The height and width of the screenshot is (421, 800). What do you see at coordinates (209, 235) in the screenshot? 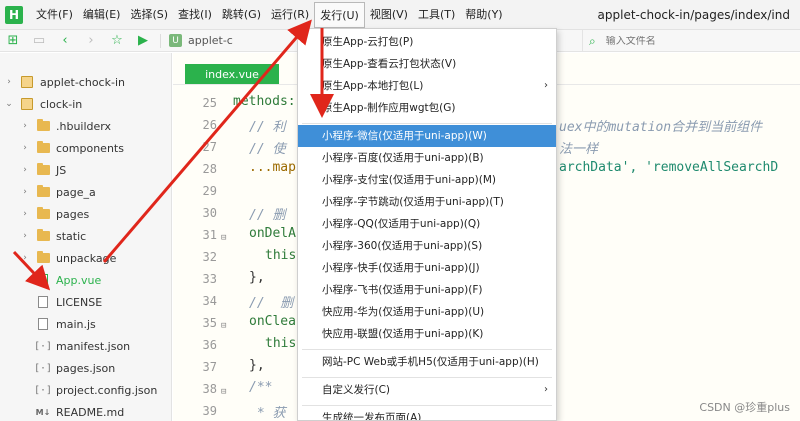
I see `line-number: 31` at bounding box center [209, 235].